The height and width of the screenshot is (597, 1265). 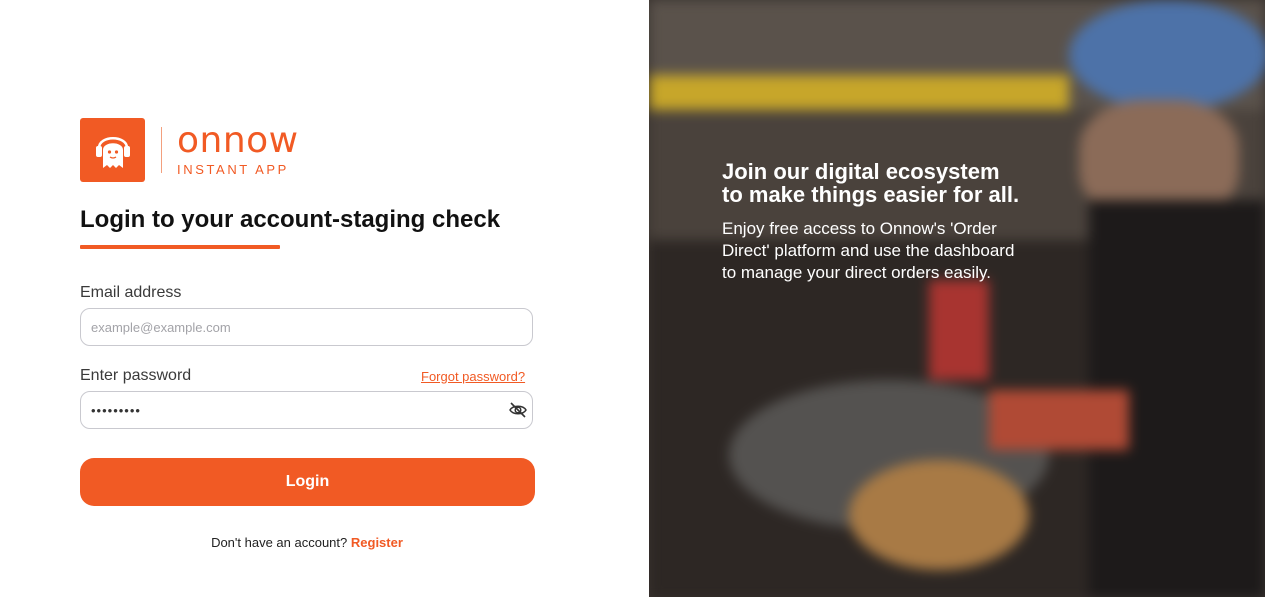 I want to click on page-title: Login to your account-staging check, so click(x=290, y=219).